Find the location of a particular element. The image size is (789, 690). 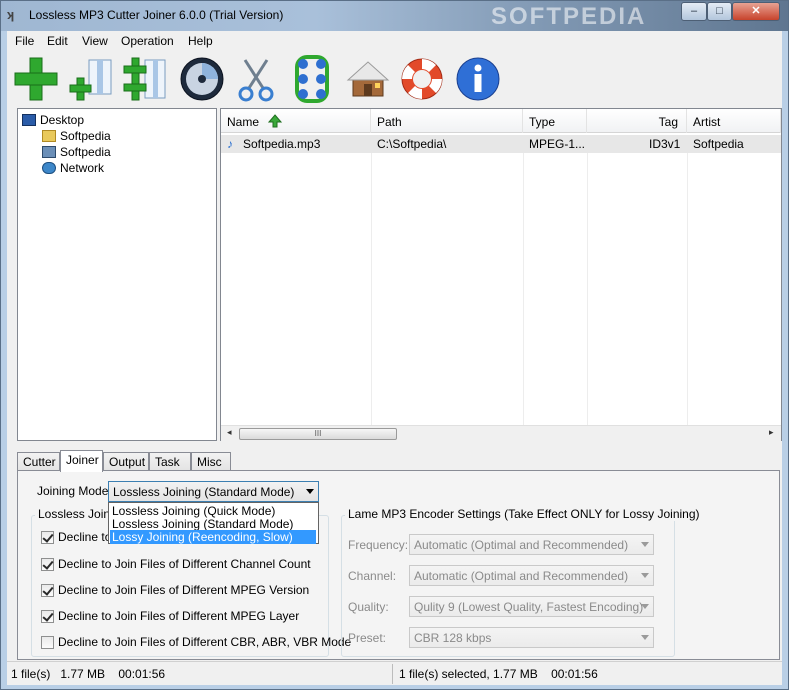

info-icon is located at coordinates (478, 79).